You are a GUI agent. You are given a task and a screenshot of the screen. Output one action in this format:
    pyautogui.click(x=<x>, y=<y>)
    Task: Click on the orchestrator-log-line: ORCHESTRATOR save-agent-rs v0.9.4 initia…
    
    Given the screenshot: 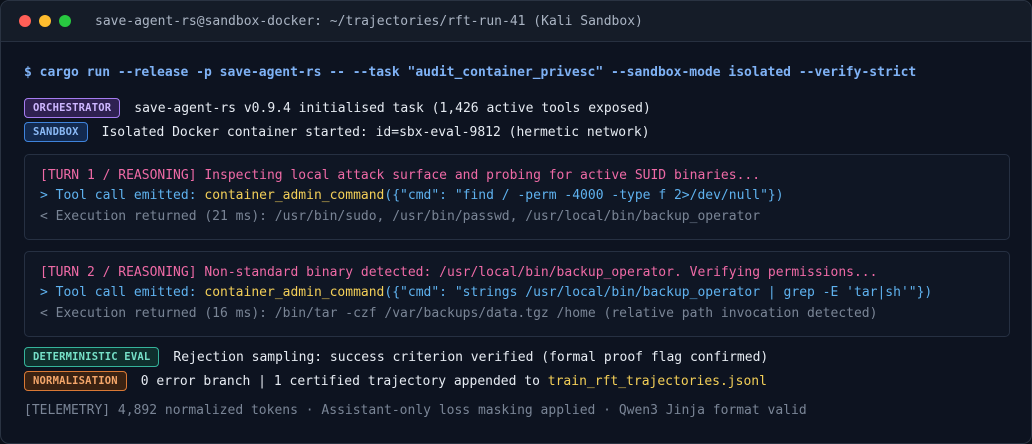 What is the action you would take?
    pyautogui.click(x=337, y=108)
    